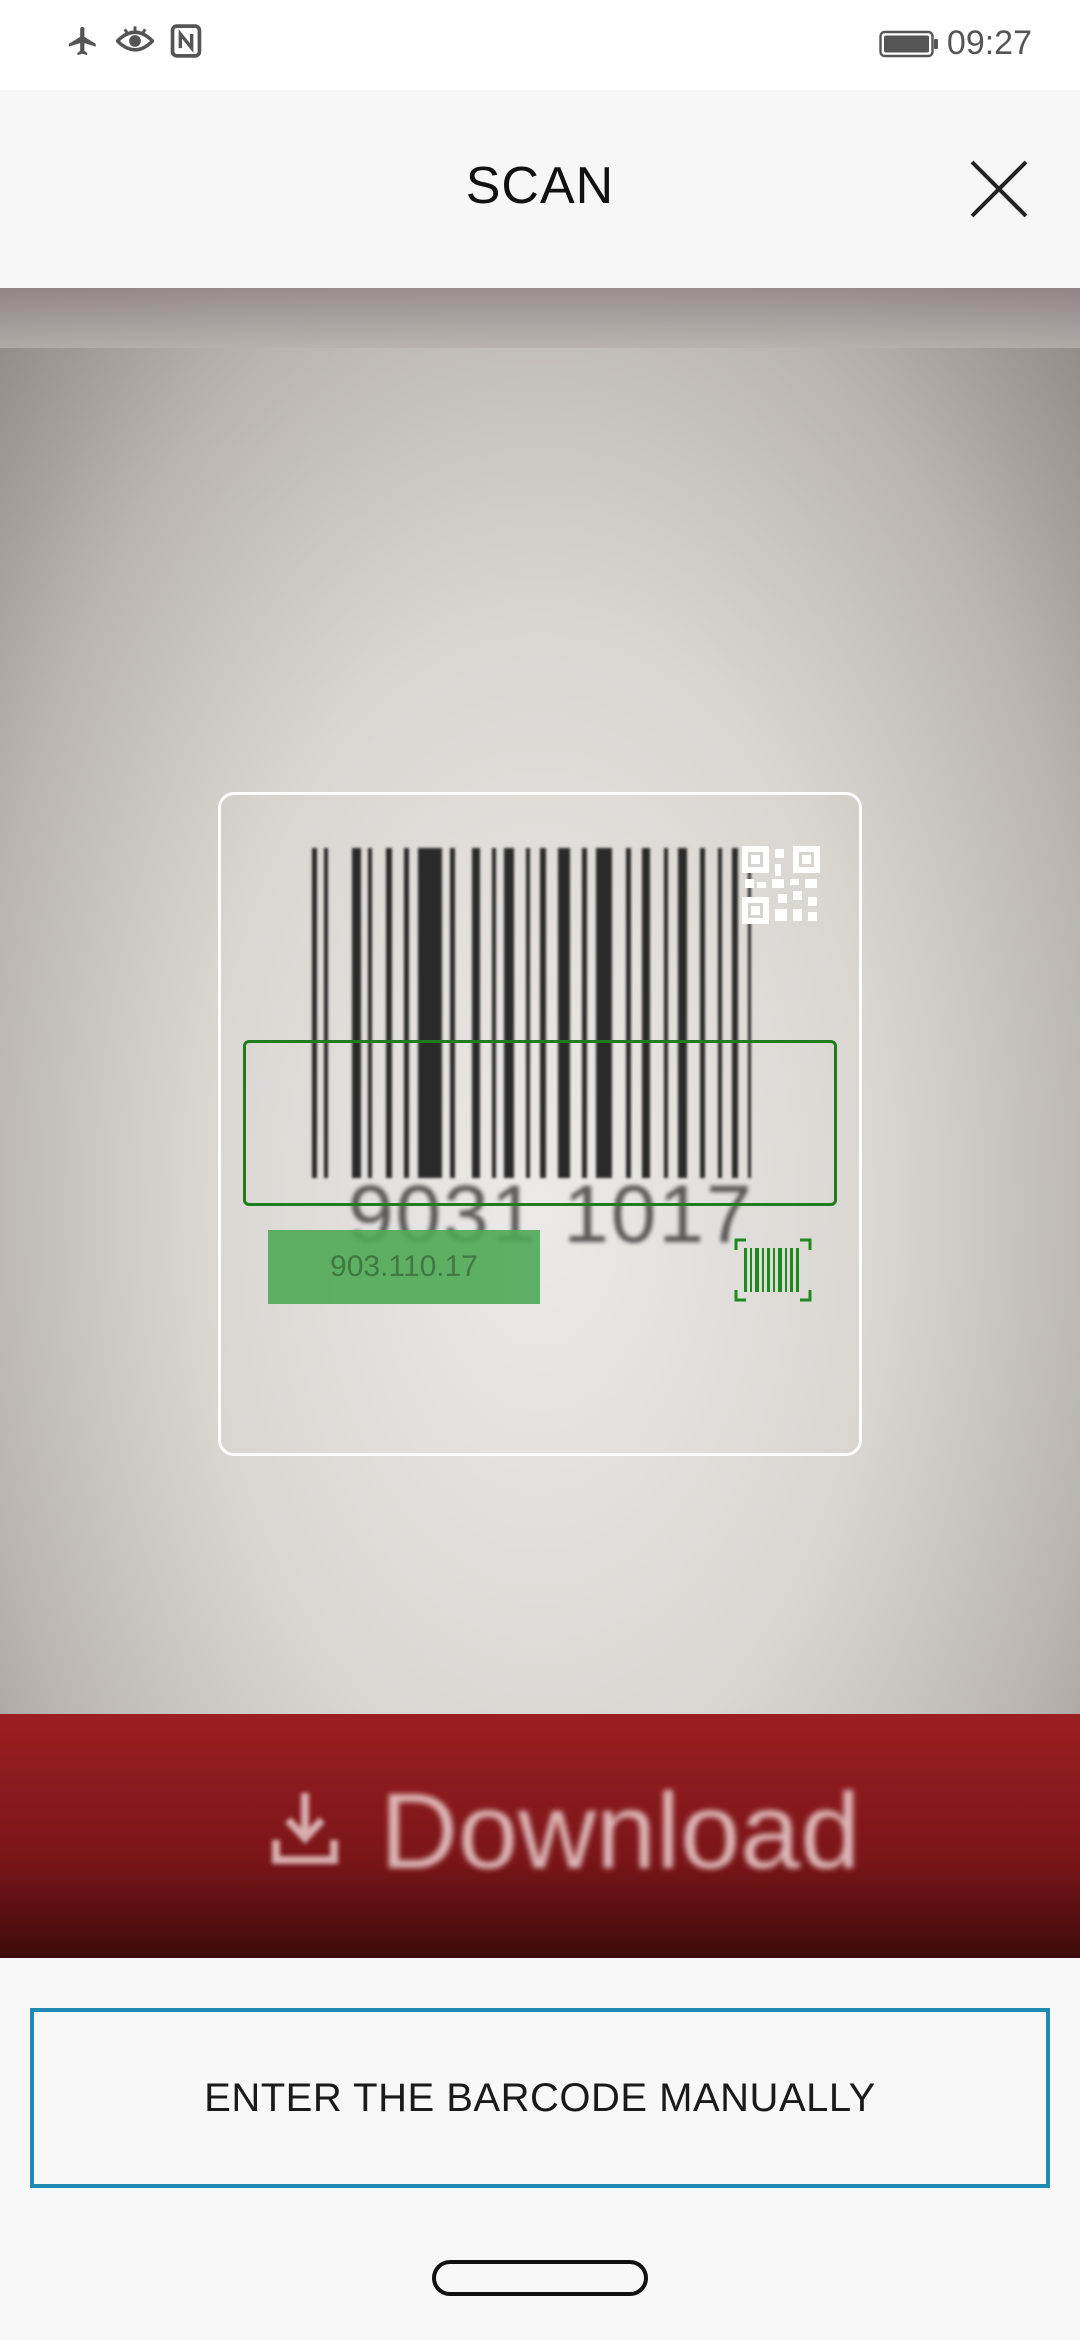 This screenshot has height=2340, width=1080. What do you see at coordinates (540, 2098) in the screenshot?
I see `enter-barcode-manually-button: ENTER THE BARCODE MANUALLY` at bounding box center [540, 2098].